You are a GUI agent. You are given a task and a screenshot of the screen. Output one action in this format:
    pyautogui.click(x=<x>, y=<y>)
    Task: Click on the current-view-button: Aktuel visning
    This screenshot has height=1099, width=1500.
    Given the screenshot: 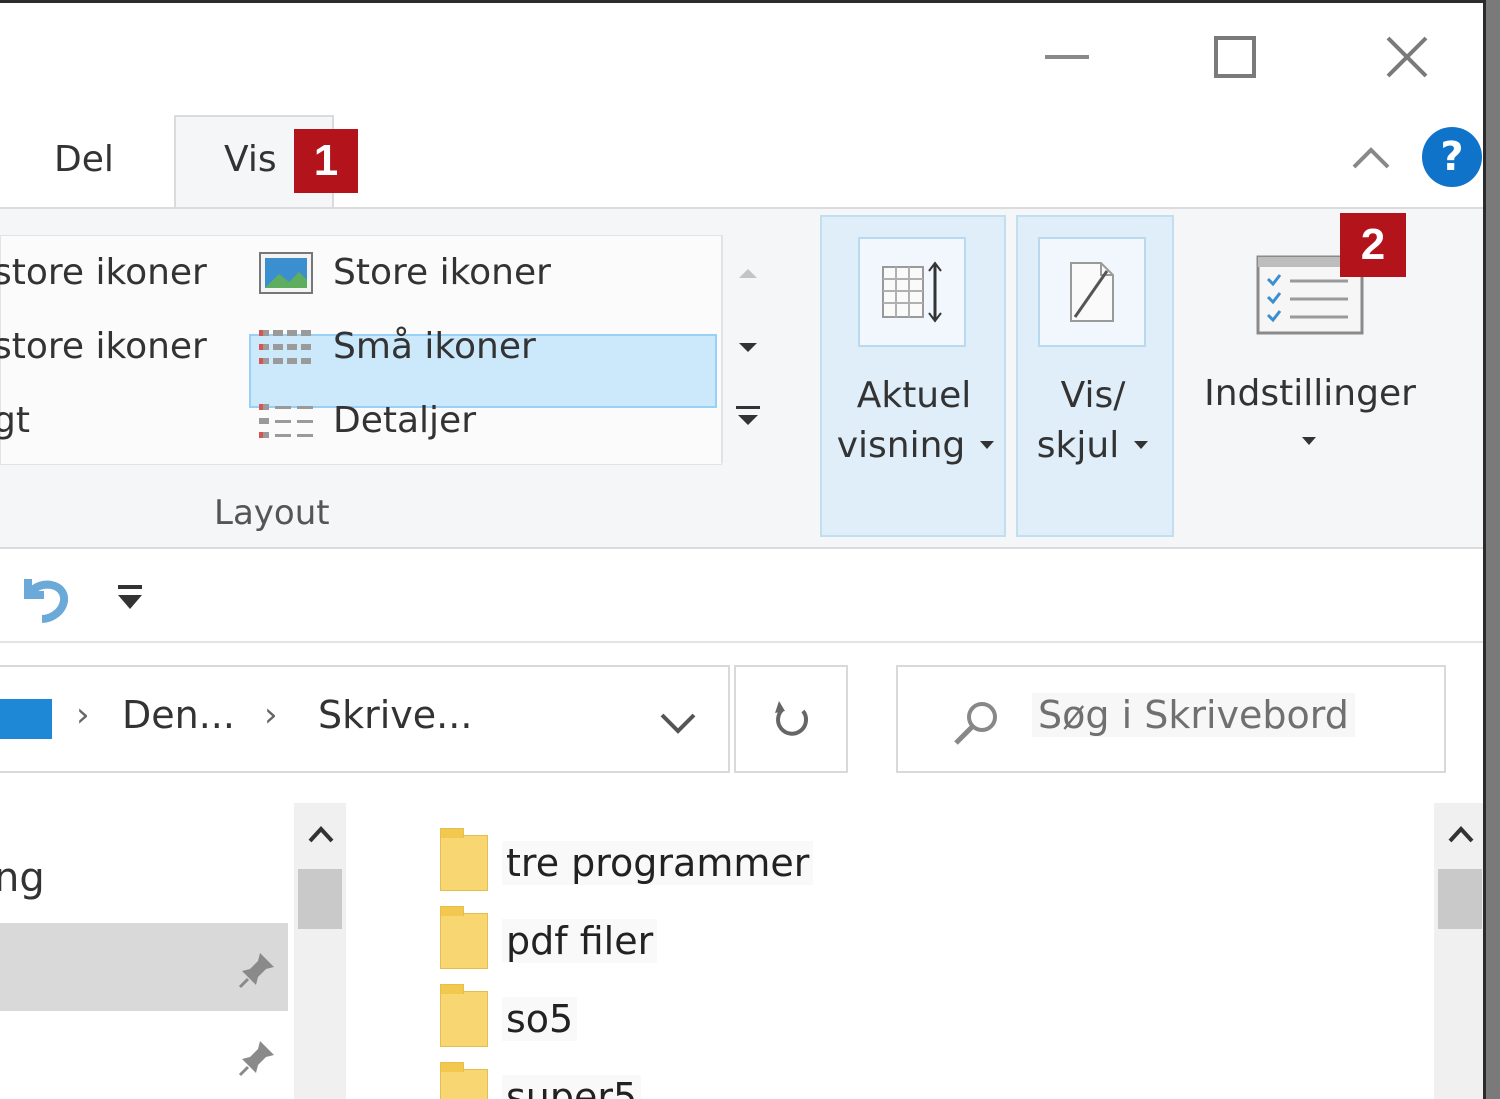 What is the action you would take?
    pyautogui.click(x=913, y=376)
    